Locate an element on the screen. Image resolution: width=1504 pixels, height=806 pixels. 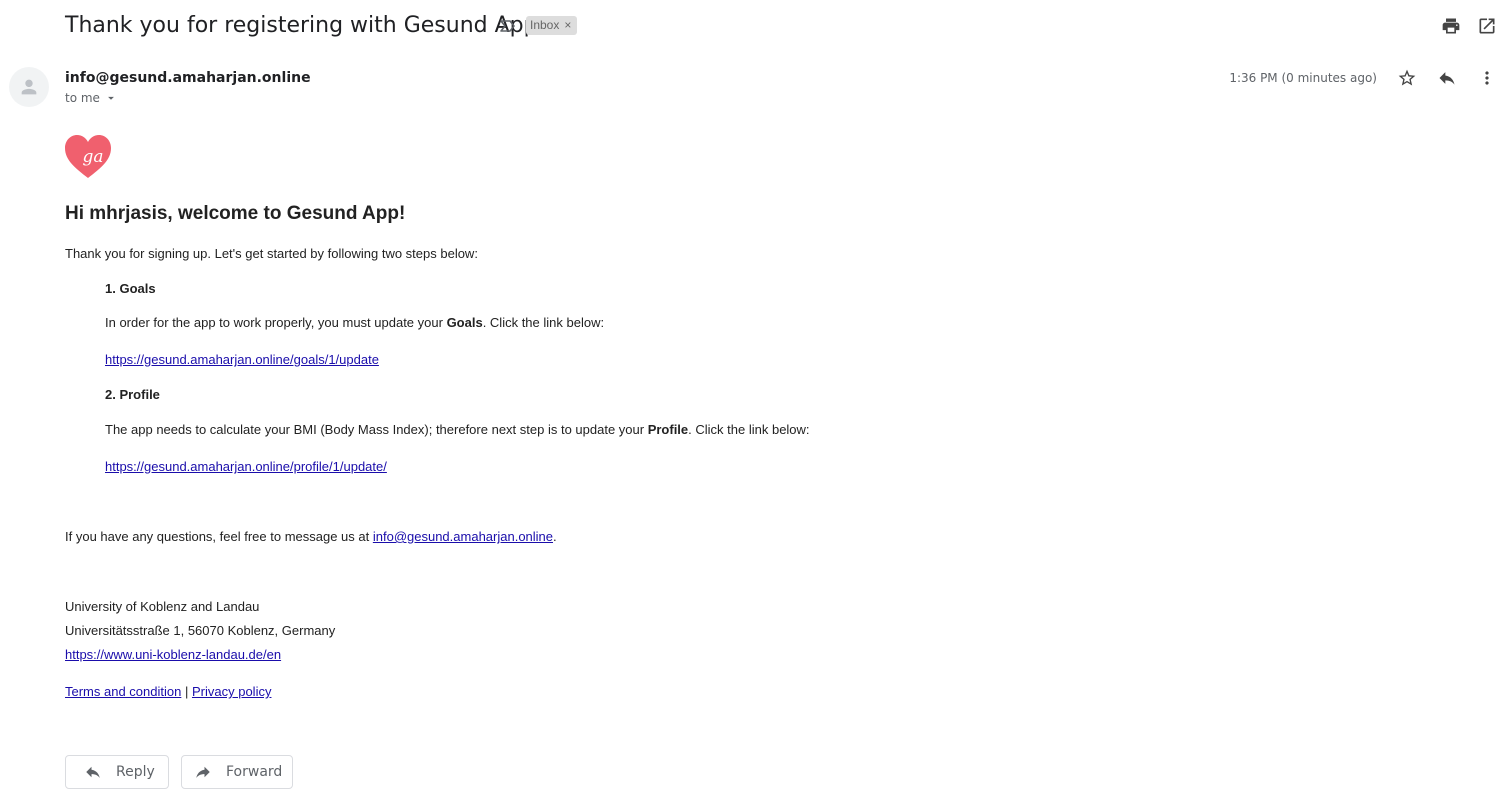
recipient-label: to me is located at coordinates (82, 98).